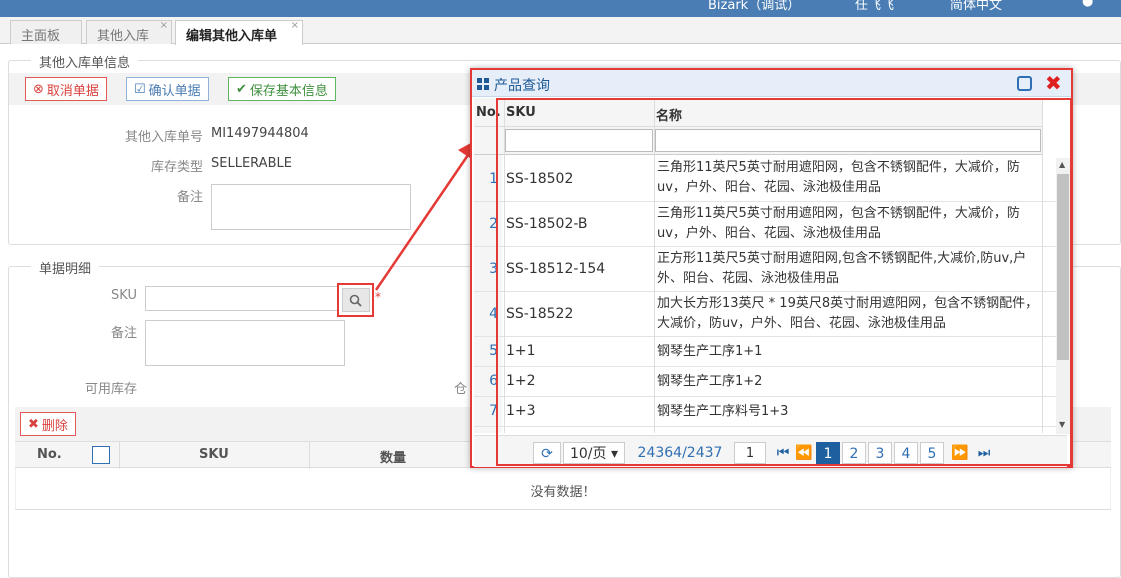  I want to click on top-bar-user: 任飞飞, so click(874, 6).